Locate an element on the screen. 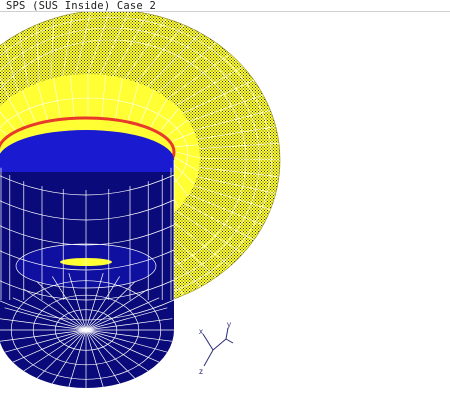 The image size is (450, 400). axis-label-y: y is located at coordinates (229, 324).